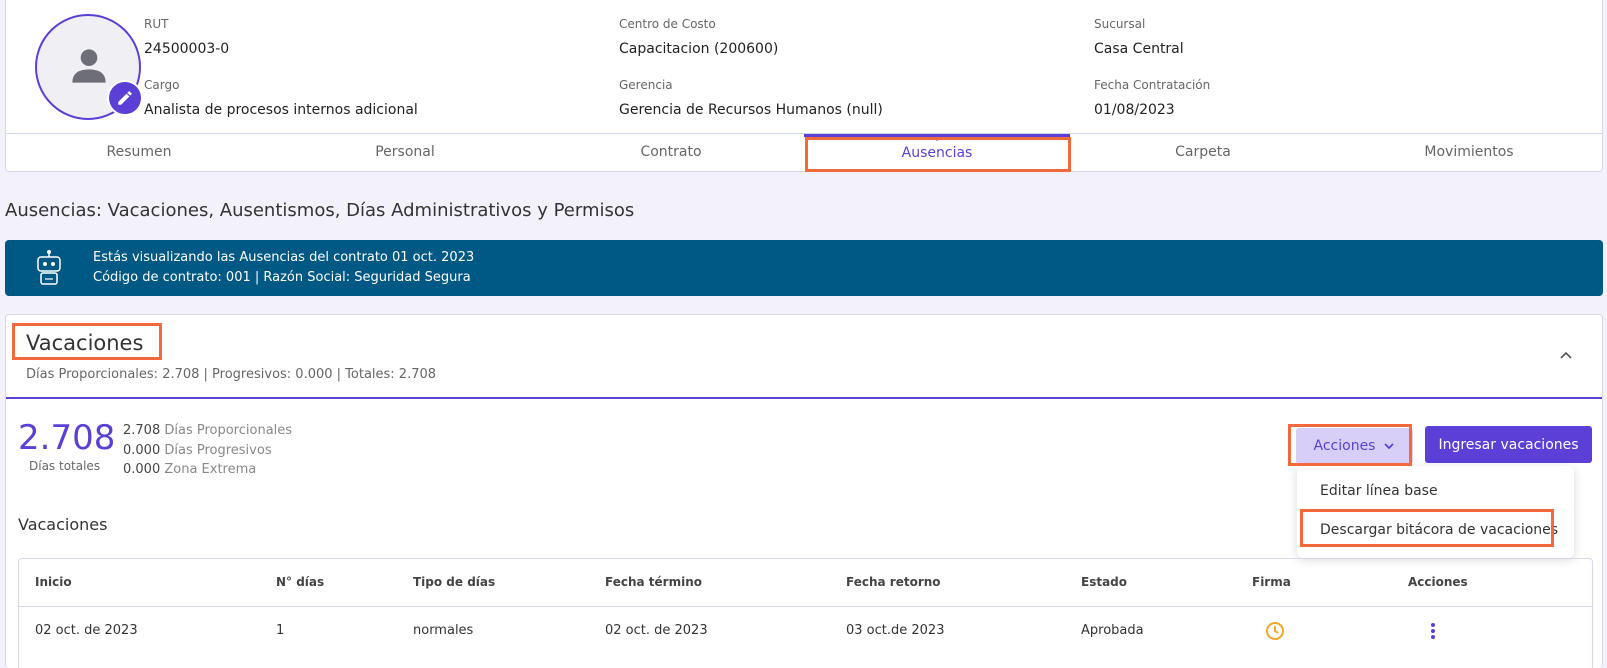 The width and height of the screenshot is (1607, 668). Describe the element at coordinates (1433, 631) in the screenshot. I see `kebab-icon` at that location.